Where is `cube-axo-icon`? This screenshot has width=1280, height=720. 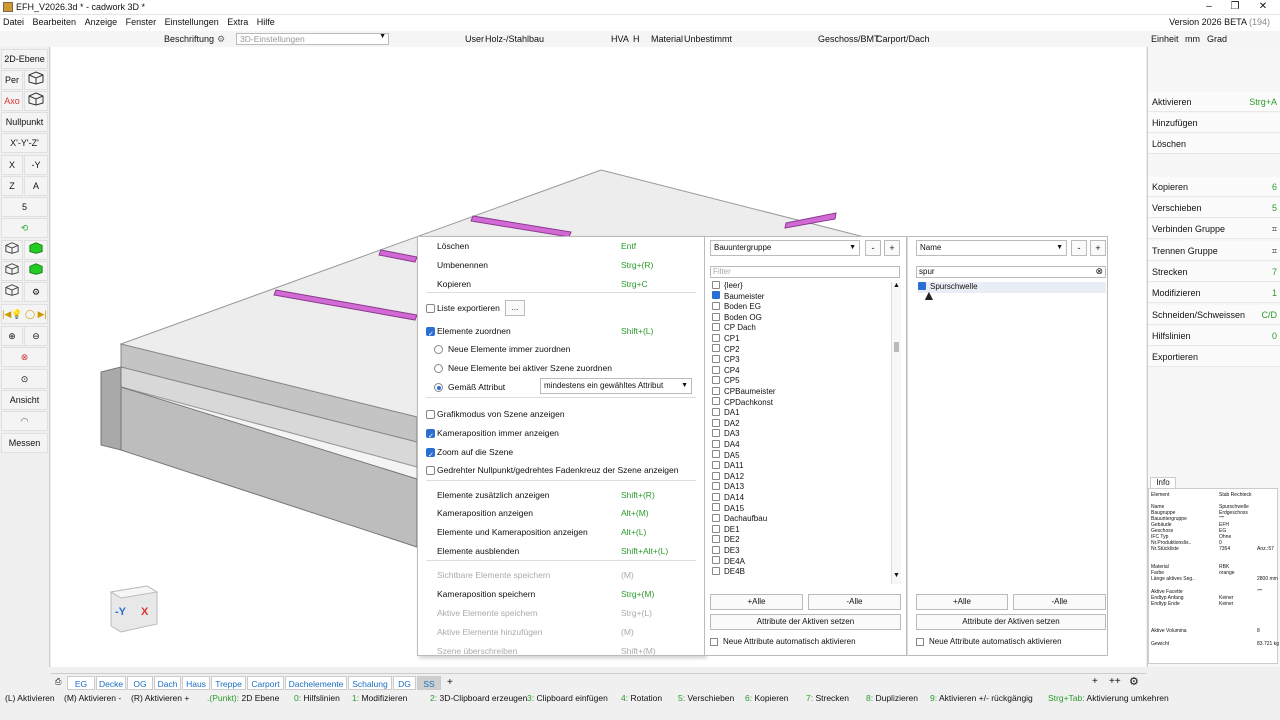
cube-axo-icon is located at coordinates (36, 101).